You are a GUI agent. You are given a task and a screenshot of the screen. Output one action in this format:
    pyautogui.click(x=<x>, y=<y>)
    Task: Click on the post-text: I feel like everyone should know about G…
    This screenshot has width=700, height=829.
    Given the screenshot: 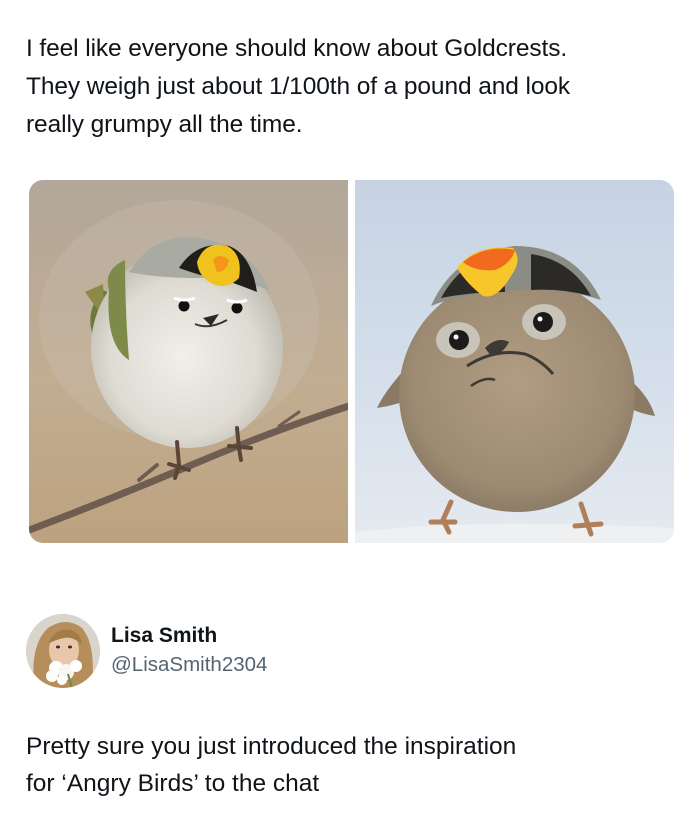 What is the action you would take?
    pyautogui.click(x=298, y=86)
    